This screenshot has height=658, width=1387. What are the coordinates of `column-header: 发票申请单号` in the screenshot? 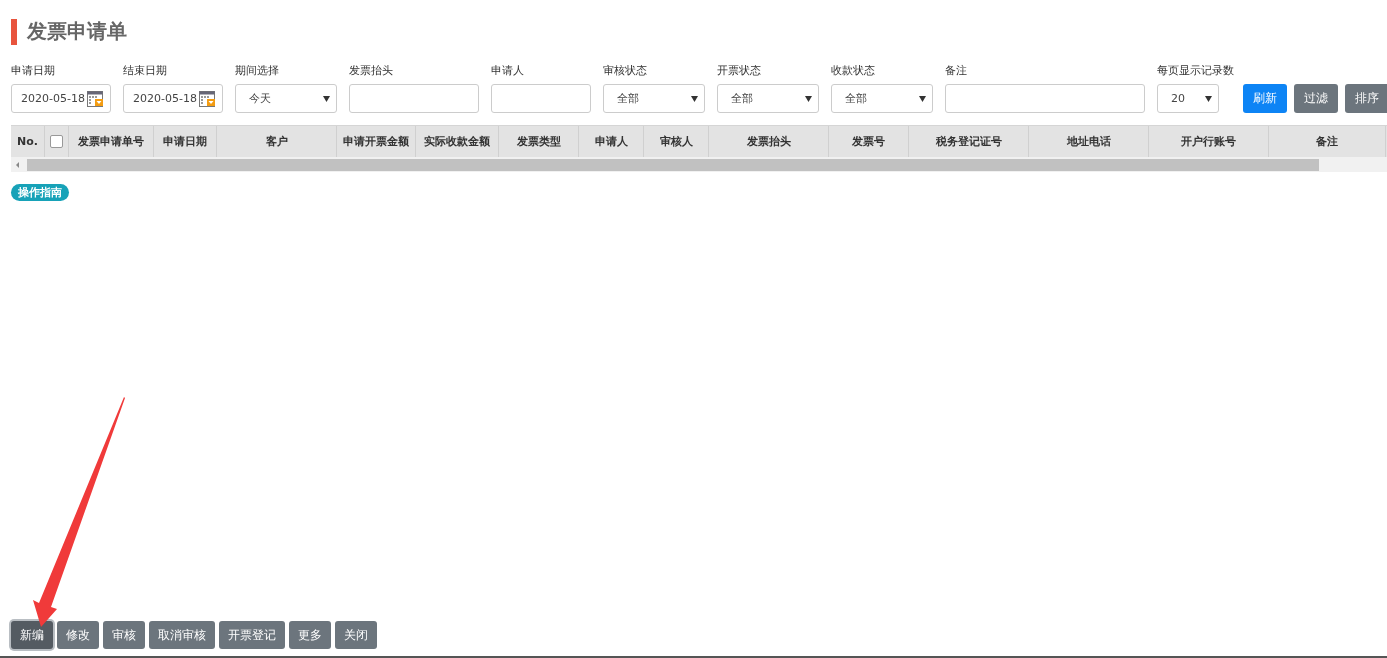 It's located at (111, 141).